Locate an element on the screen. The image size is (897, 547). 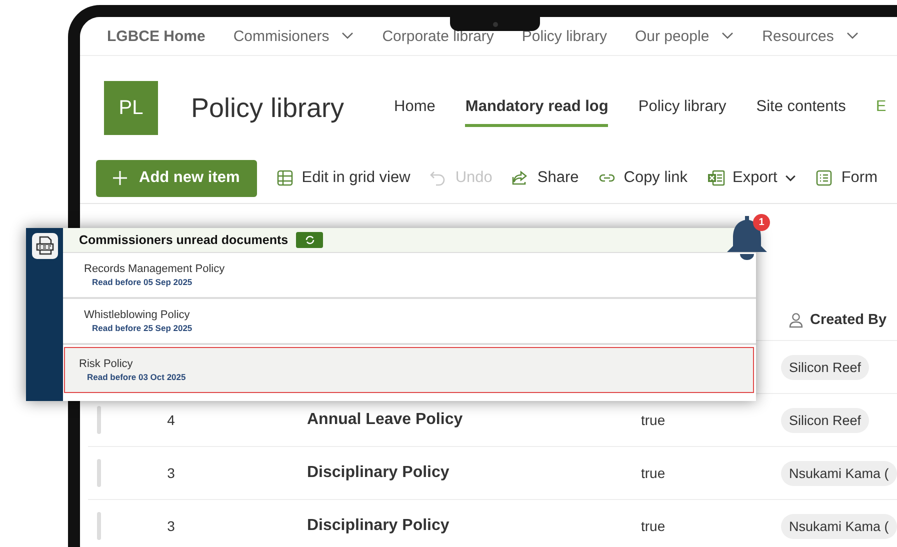
refresh-button is located at coordinates (310, 240).